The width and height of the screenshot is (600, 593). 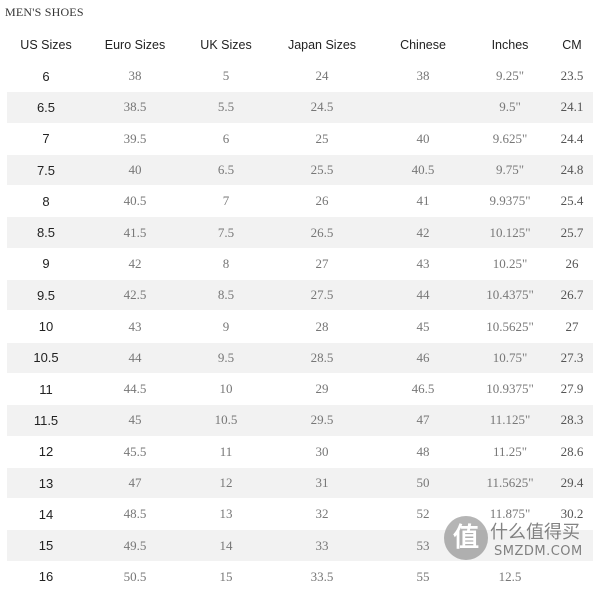 I want to click on cell-inches: 9.9375", so click(x=510, y=201).